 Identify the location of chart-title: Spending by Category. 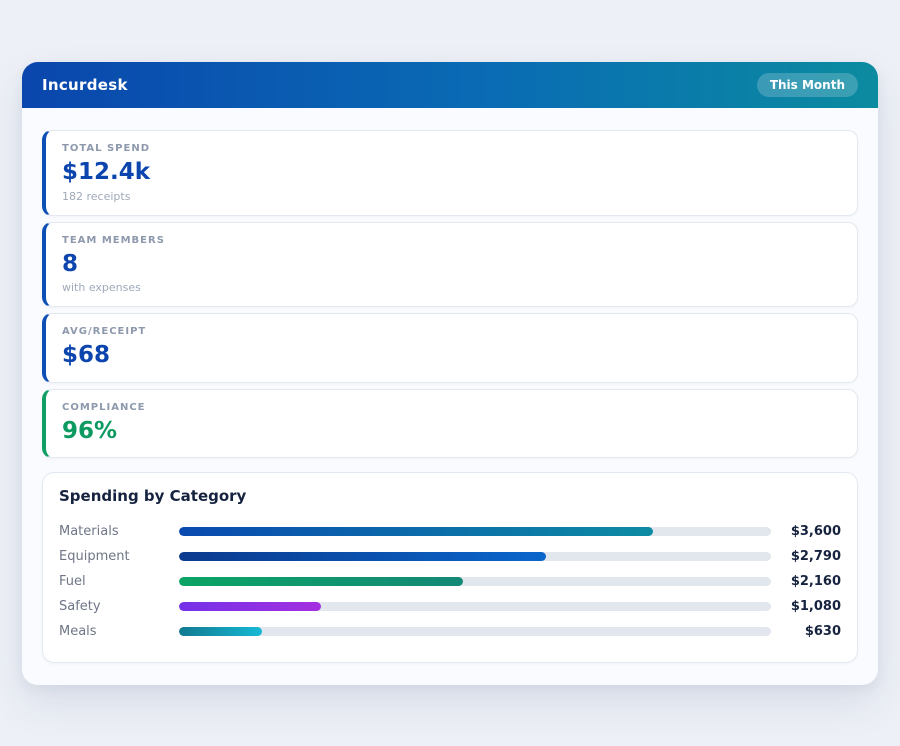
(153, 496).